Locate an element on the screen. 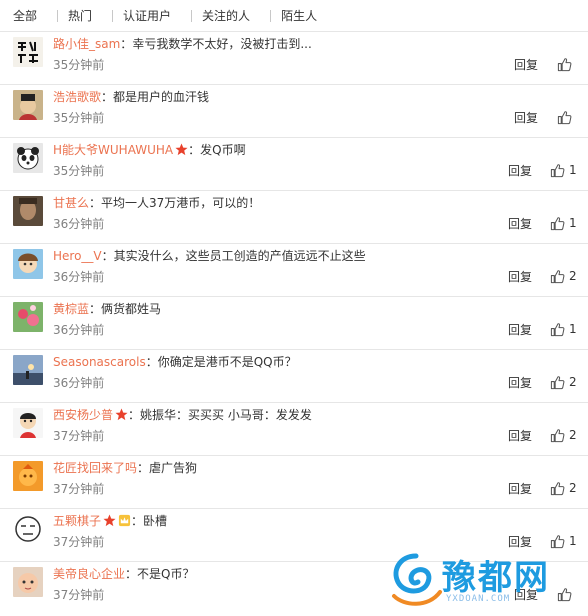 This screenshot has width=588, height=616. comment-filter-bar: 全部 热门 认证用户 关注的人 陌生人 is located at coordinates (294, 15).